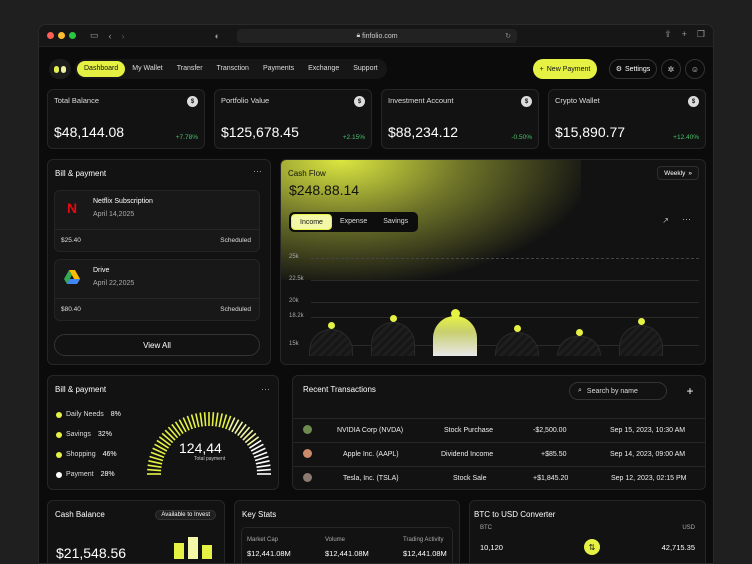  I want to click on search-placeholder: Search by name, so click(612, 391).